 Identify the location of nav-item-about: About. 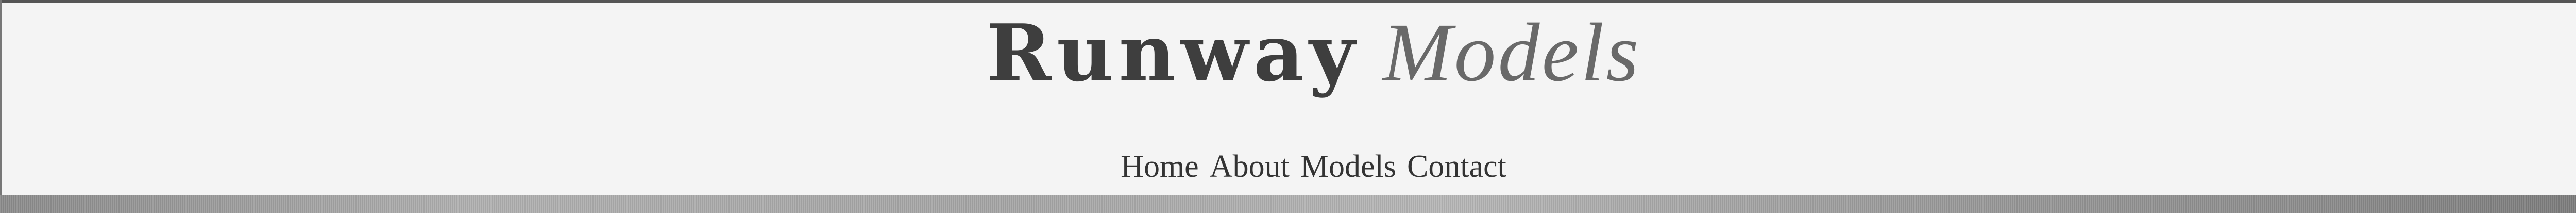
(1250, 167).